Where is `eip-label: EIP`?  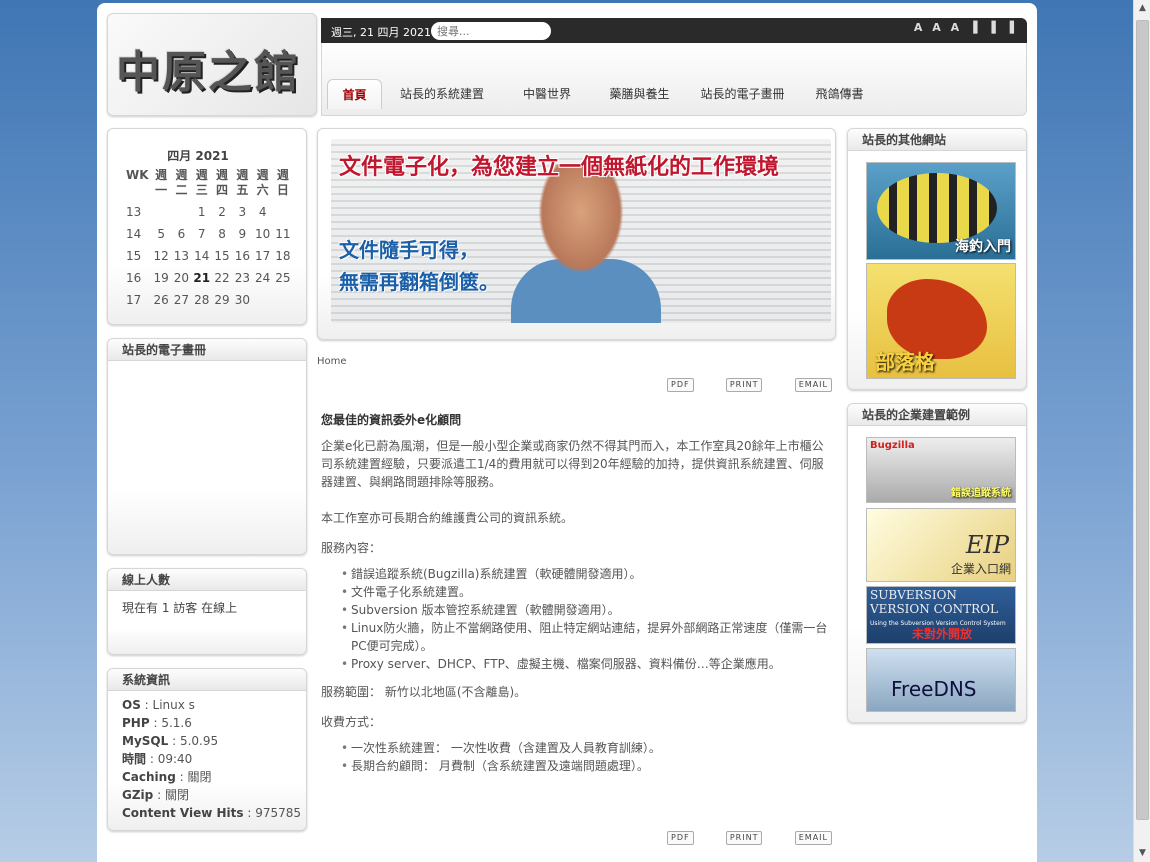
eip-label: EIP is located at coordinates (987, 545).